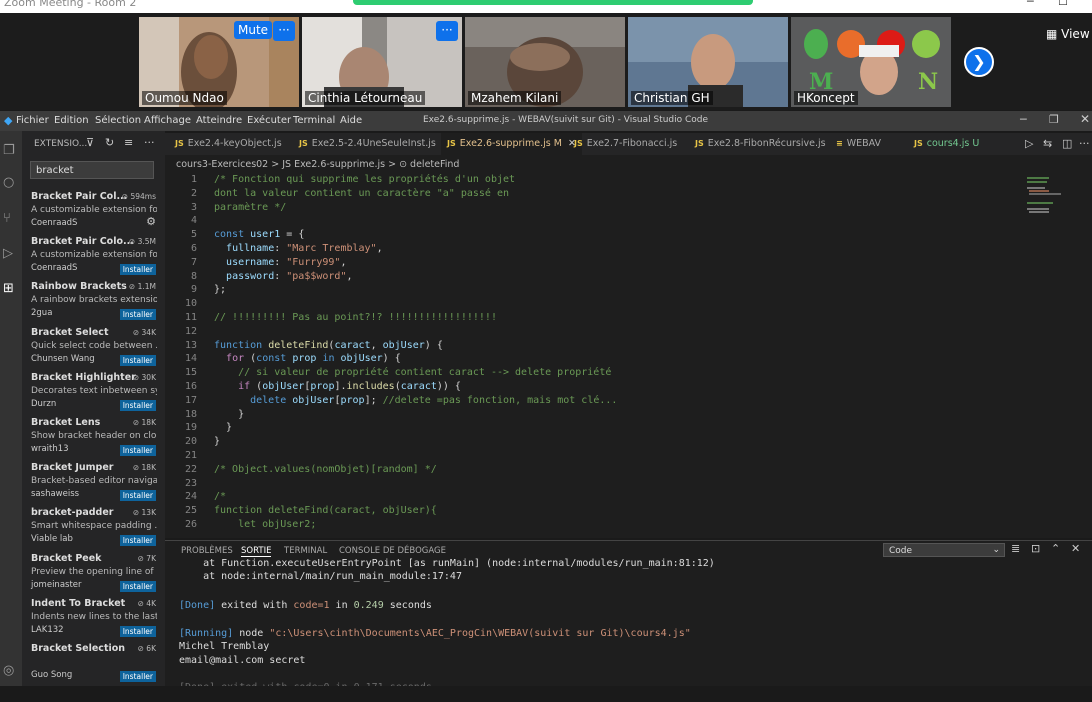 Image resolution: width=1092 pixels, height=702 pixels. Describe the element at coordinates (167, 120) in the screenshot. I see `menu-affichage: Affichage` at that location.